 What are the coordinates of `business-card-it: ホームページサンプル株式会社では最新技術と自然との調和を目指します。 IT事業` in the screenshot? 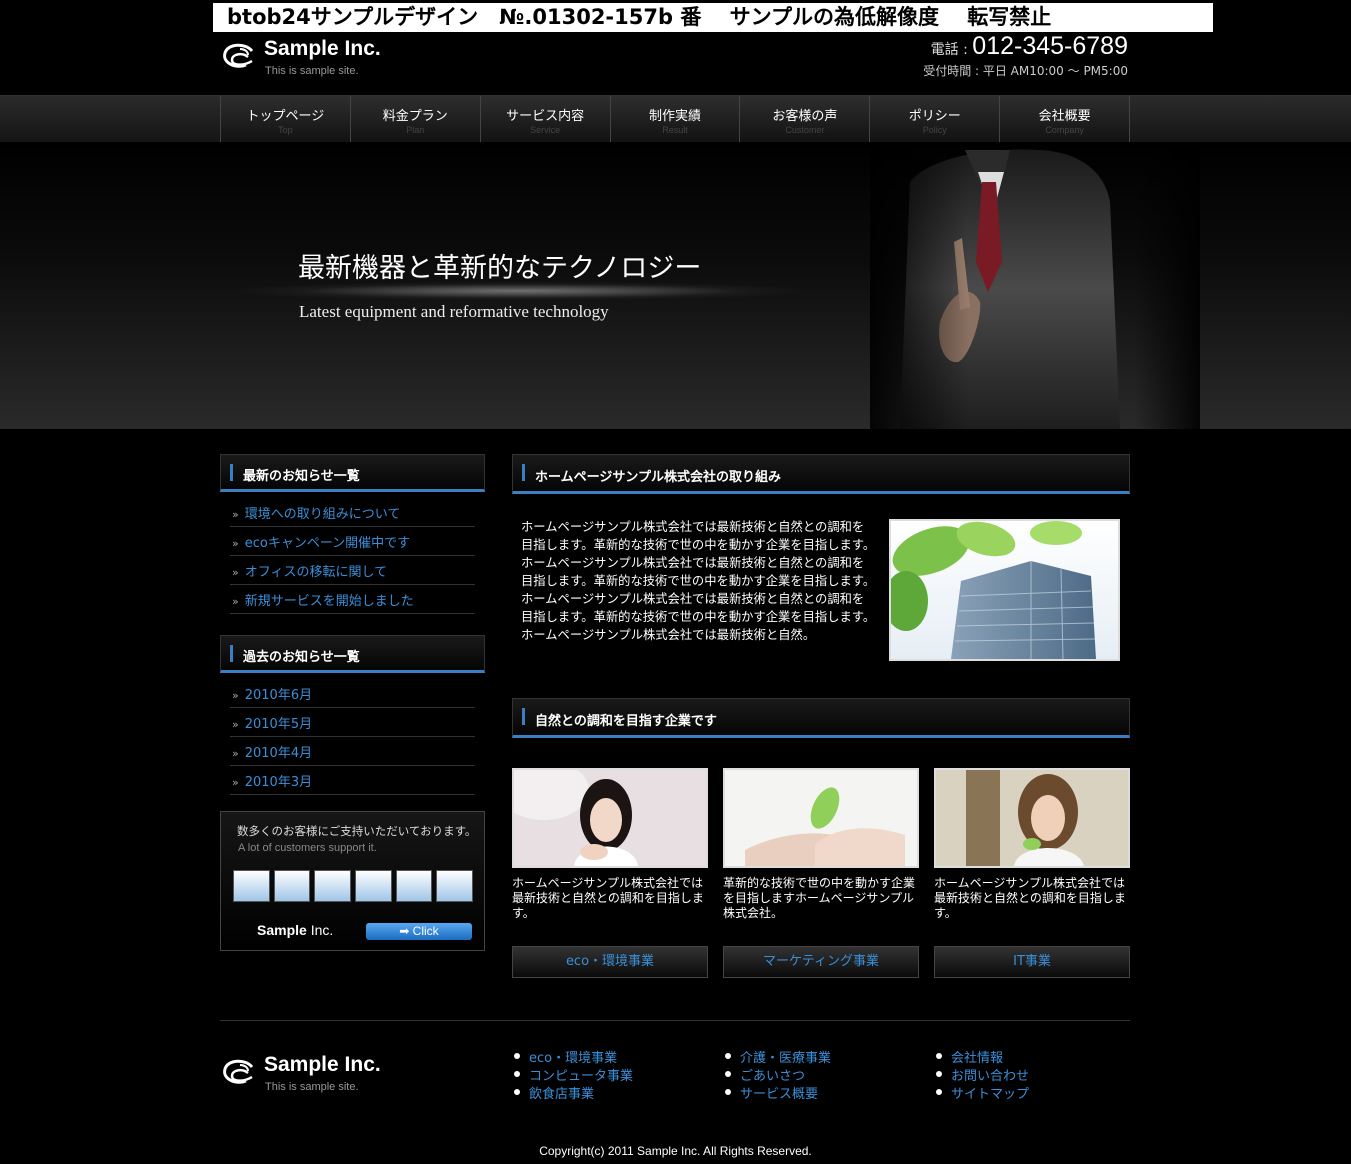 It's located at (1032, 873).